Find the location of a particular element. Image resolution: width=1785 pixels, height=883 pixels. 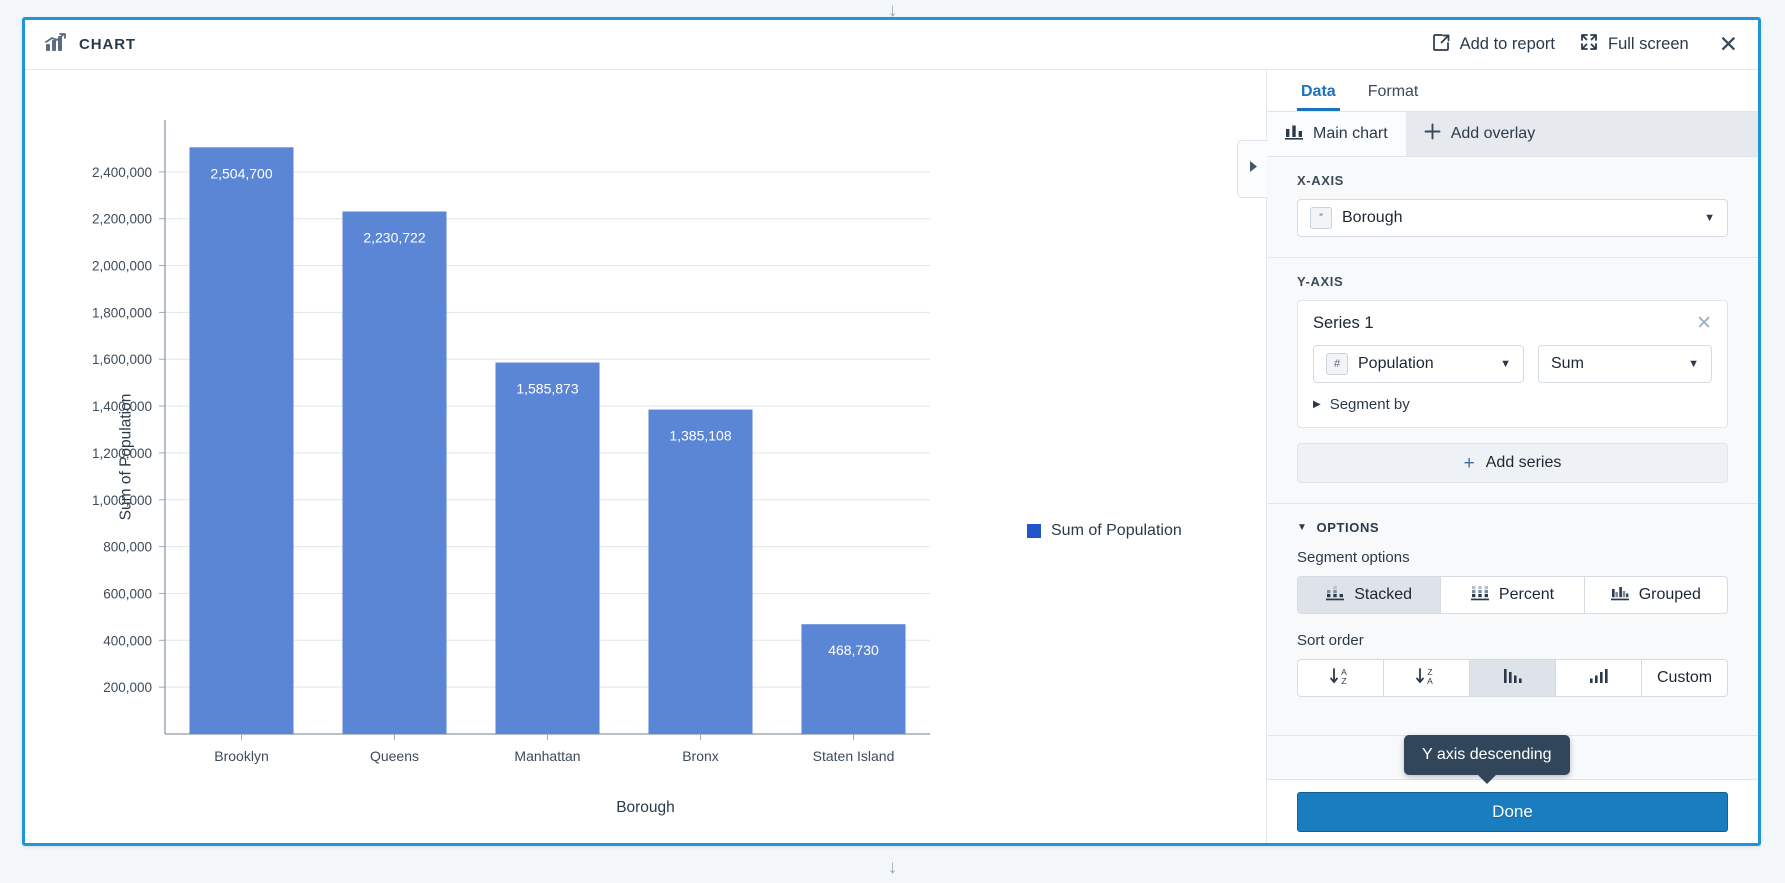

external-link-icon is located at coordinates (1441, 45).